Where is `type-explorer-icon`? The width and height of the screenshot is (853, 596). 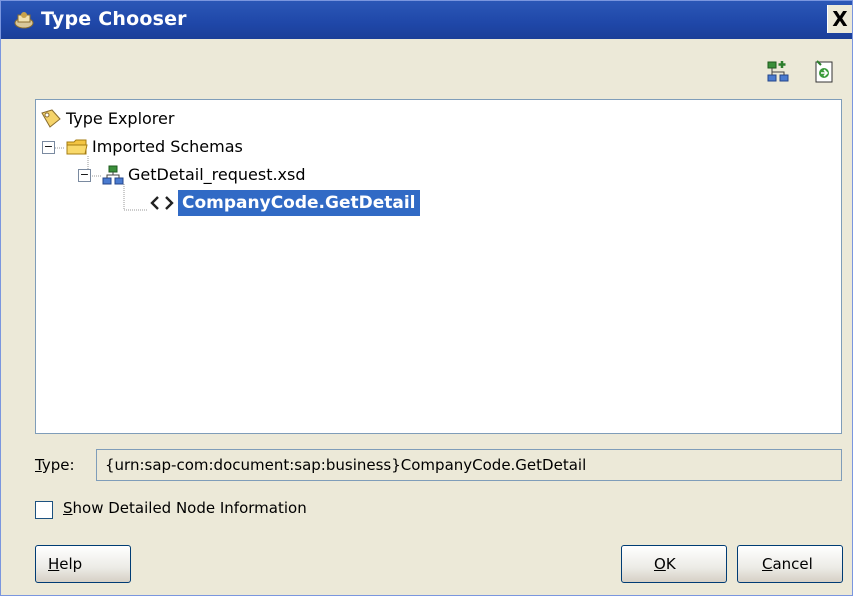 type-explorer-icon is located at coordinates (51, 118).